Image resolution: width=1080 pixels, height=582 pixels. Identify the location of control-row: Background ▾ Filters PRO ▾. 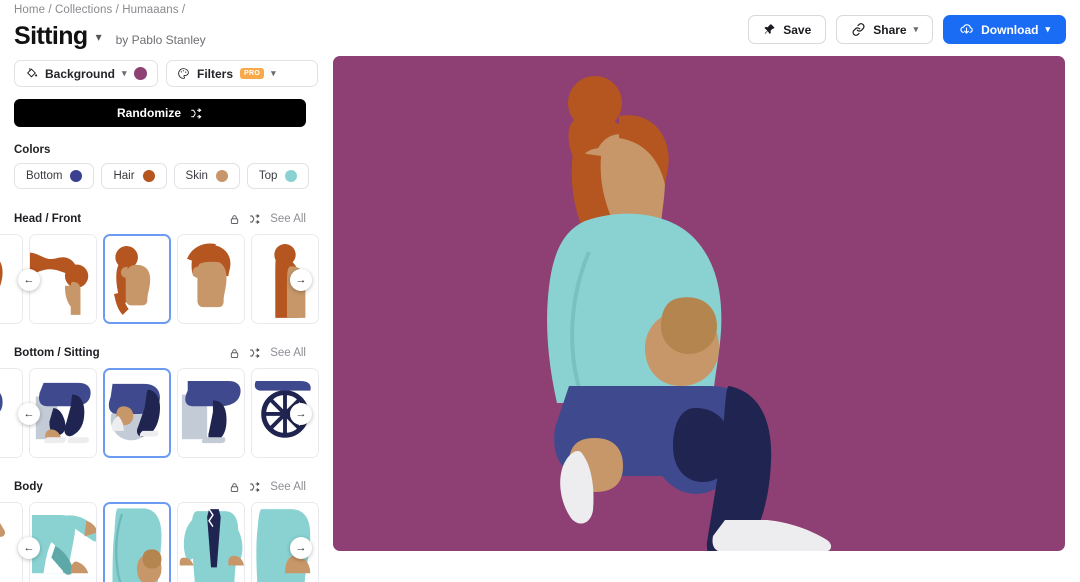
(166, 73).